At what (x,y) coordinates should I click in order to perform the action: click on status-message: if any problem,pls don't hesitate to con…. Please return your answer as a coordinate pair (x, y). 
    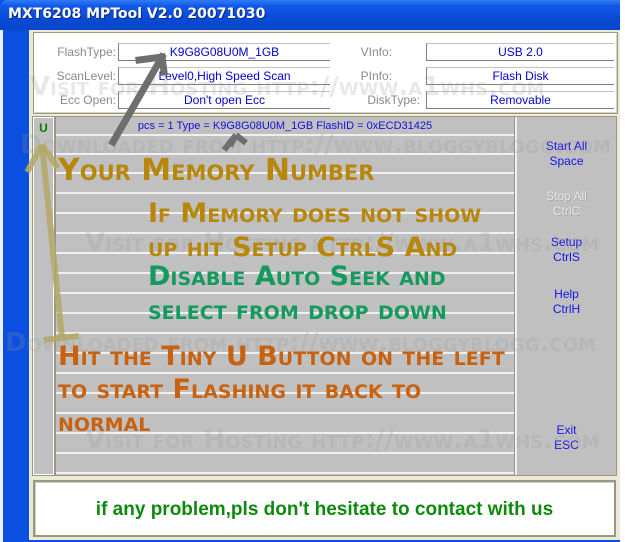
    Looking at the image, I should click on (324, 509).